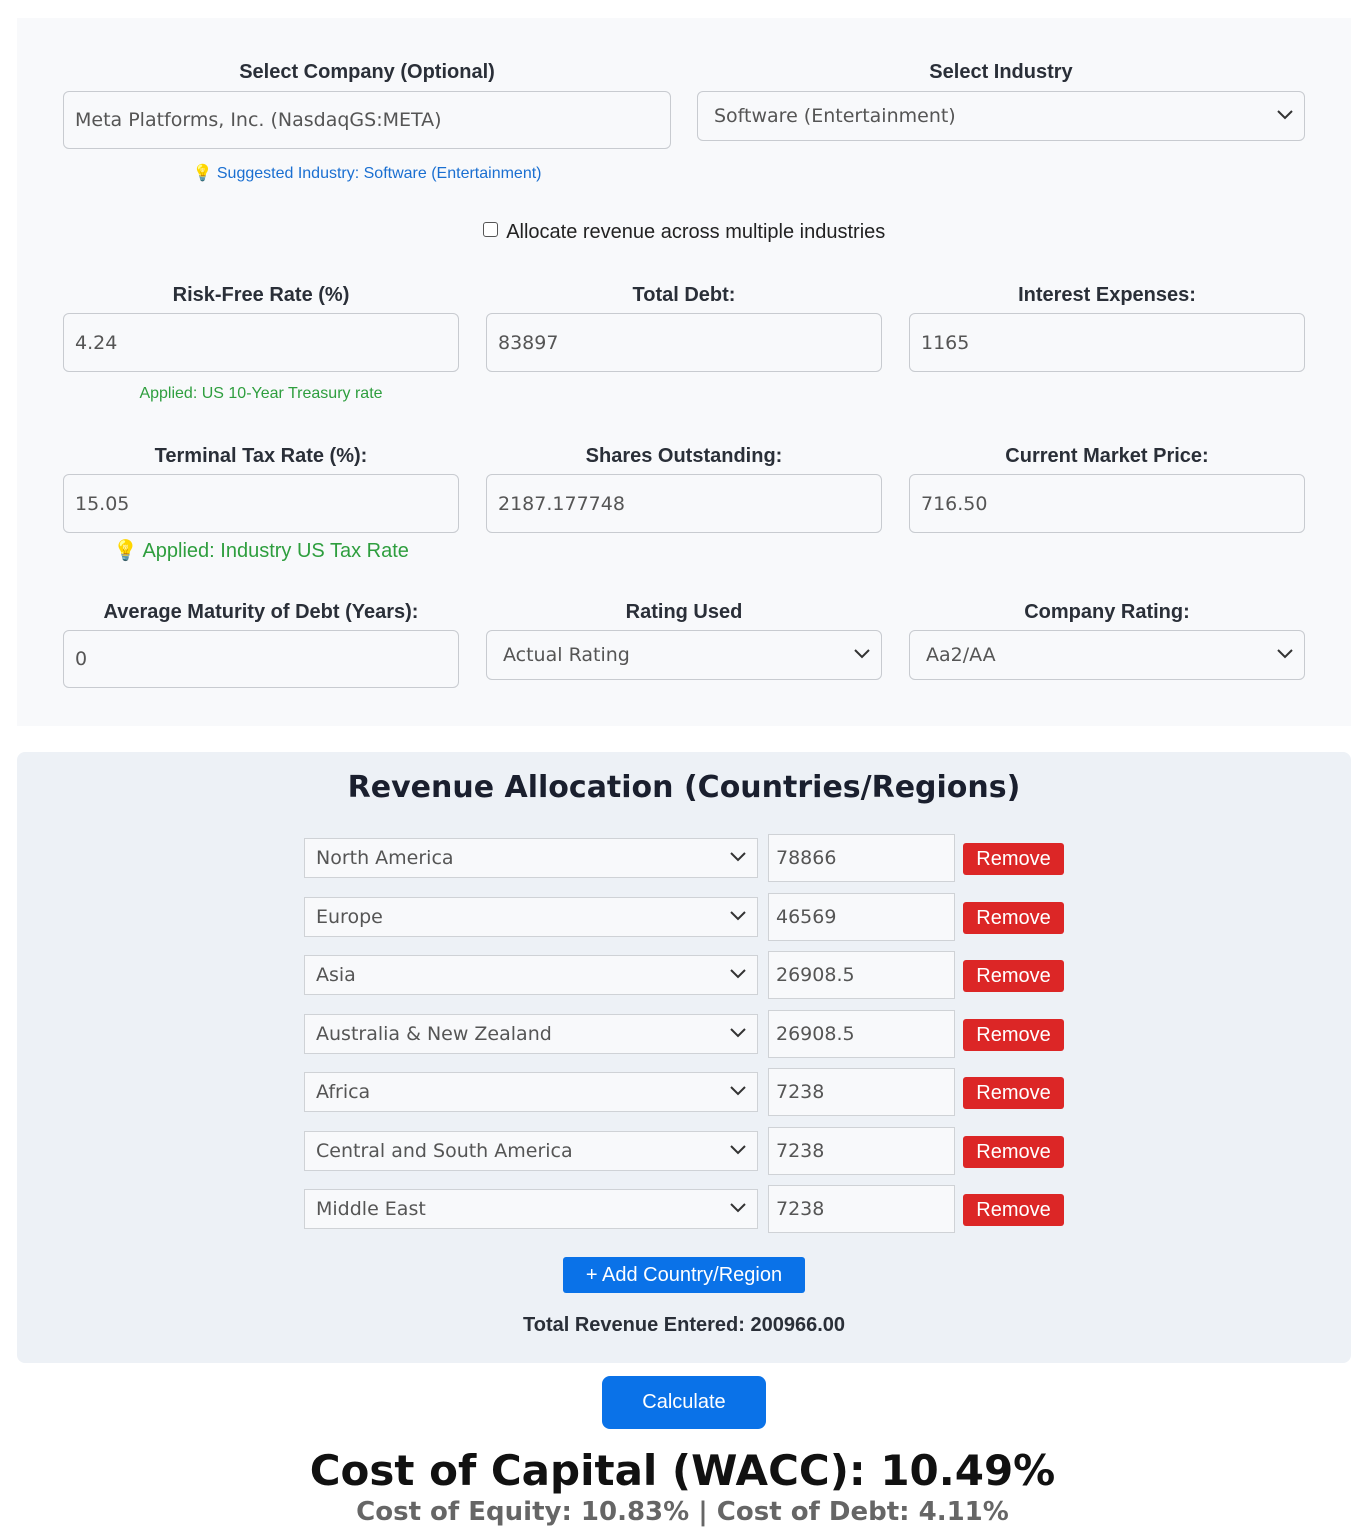  I want to click on tax-rate-hint: 💡 Applied: Industry US Tax Rate, so click(261, 550).